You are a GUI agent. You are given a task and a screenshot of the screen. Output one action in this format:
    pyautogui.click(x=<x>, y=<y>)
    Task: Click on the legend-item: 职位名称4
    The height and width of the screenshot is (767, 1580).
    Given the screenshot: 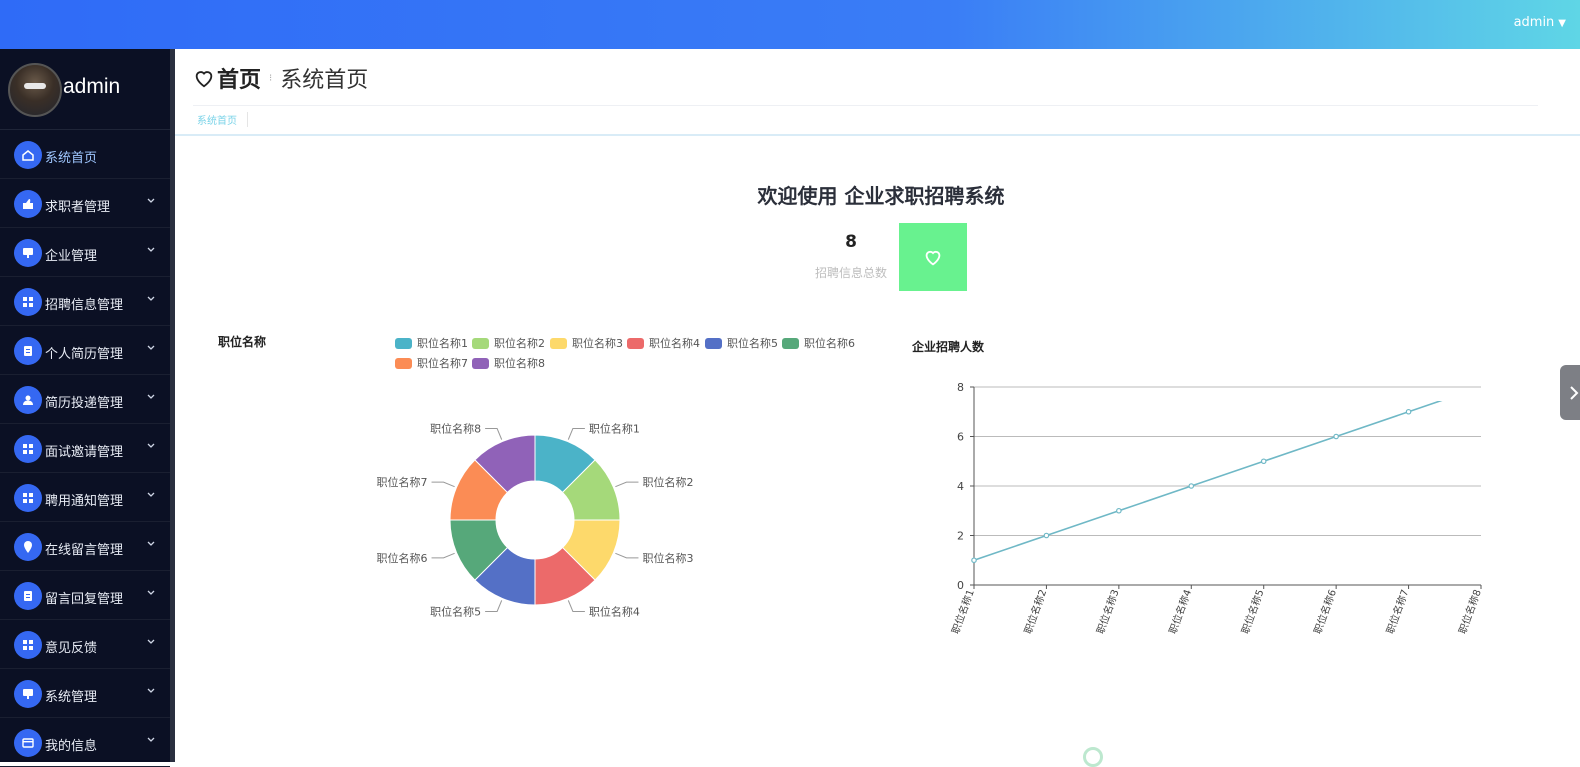 What is the action you would take?
    pyautogui.click(x=663, y=343)
    